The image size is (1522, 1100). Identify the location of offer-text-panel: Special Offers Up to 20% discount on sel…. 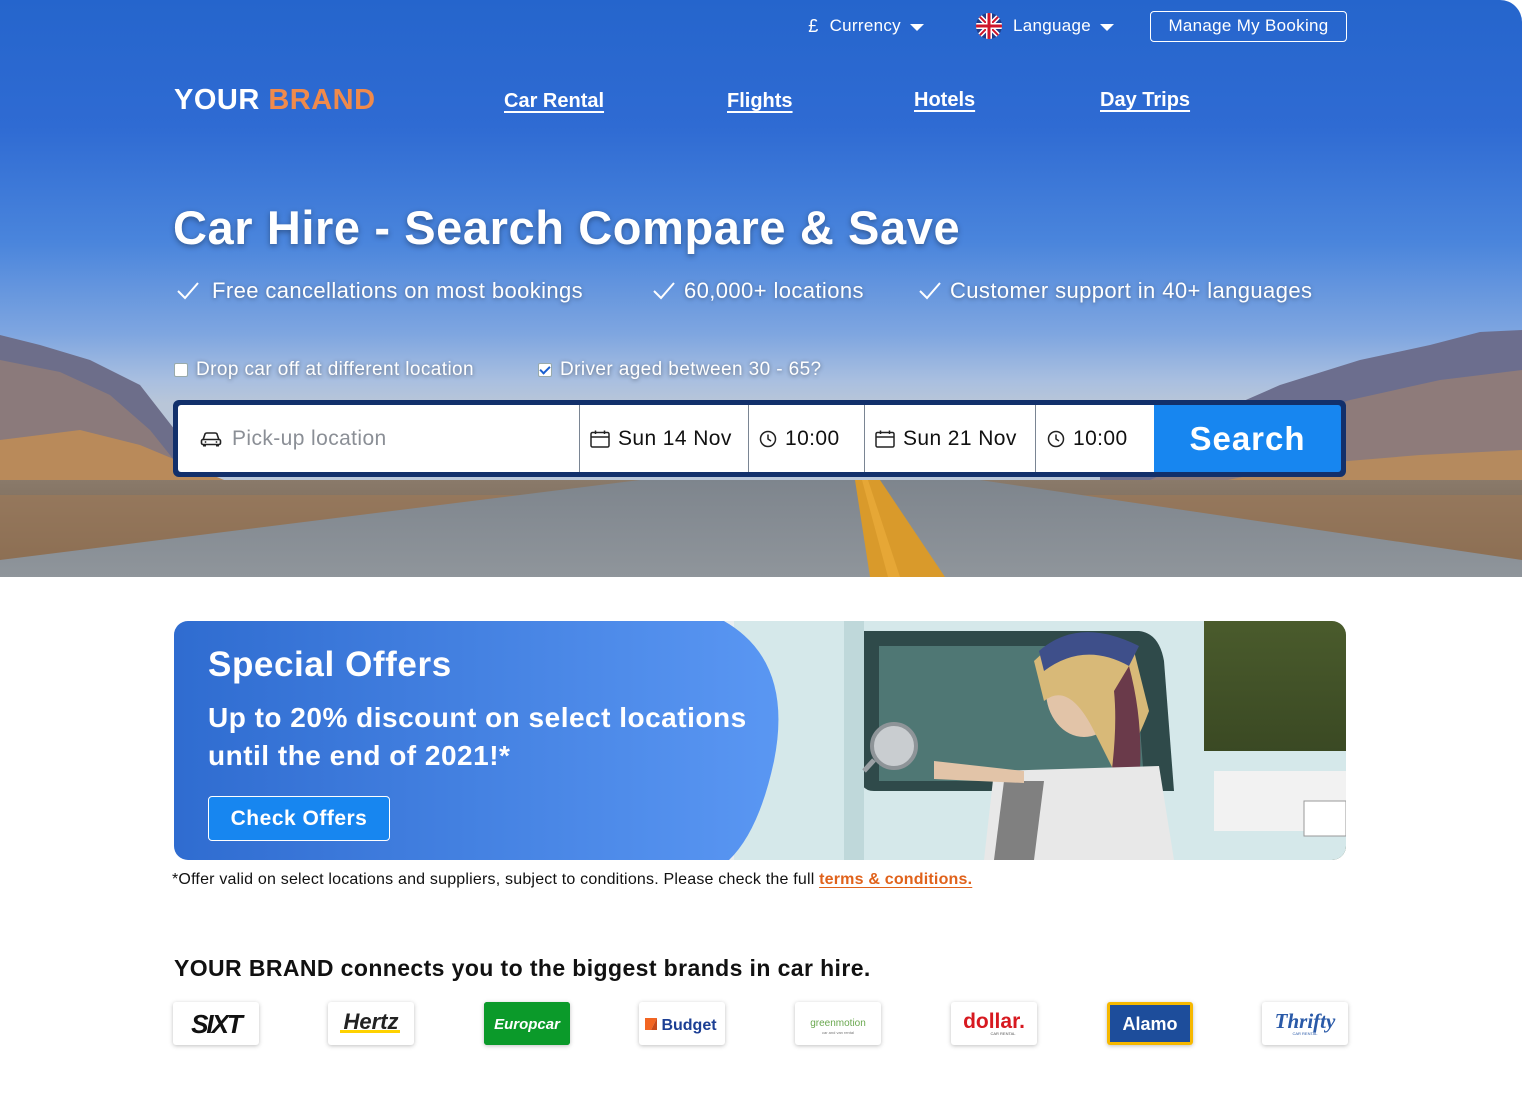
(494, 740).